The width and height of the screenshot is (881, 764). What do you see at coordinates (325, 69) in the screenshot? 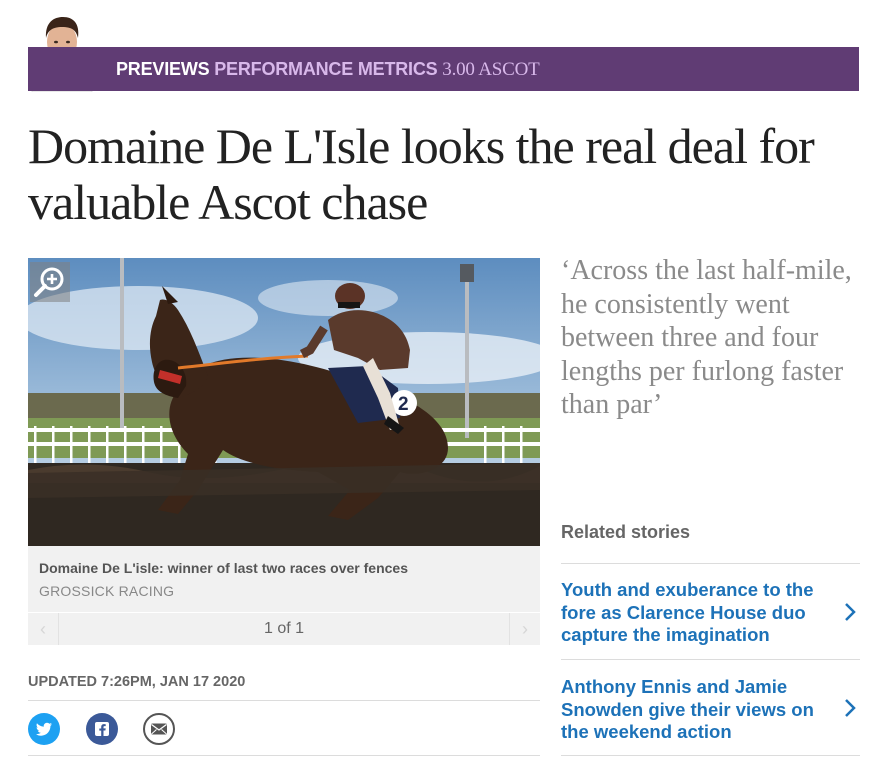
I see `category-label: PERFORMANCE METRICS` at bounding box center [325, 69].